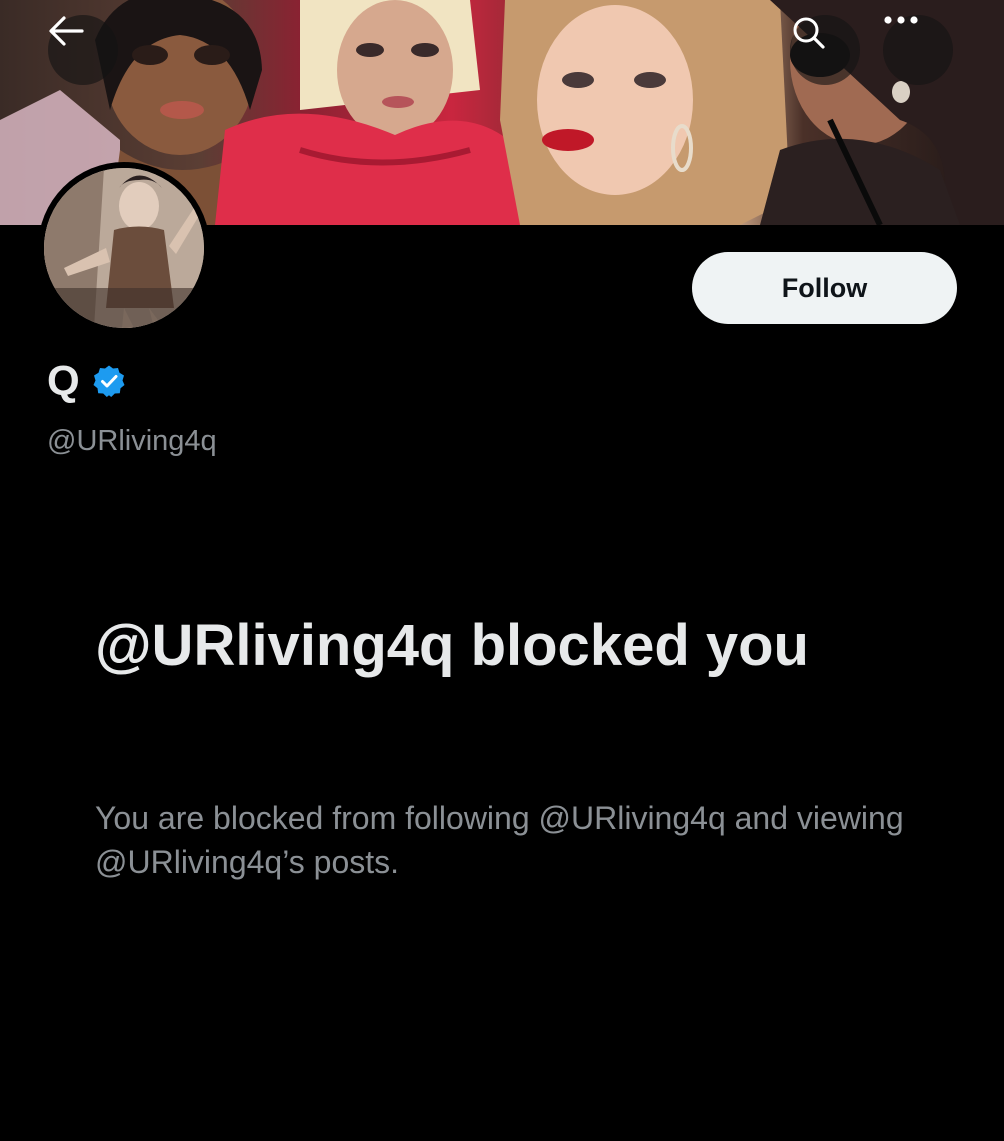 This screenshot has width=1004, height=1141. Describe the element at coordinates (918, 50) in the screenshot. I see `more-options-button` at that location.